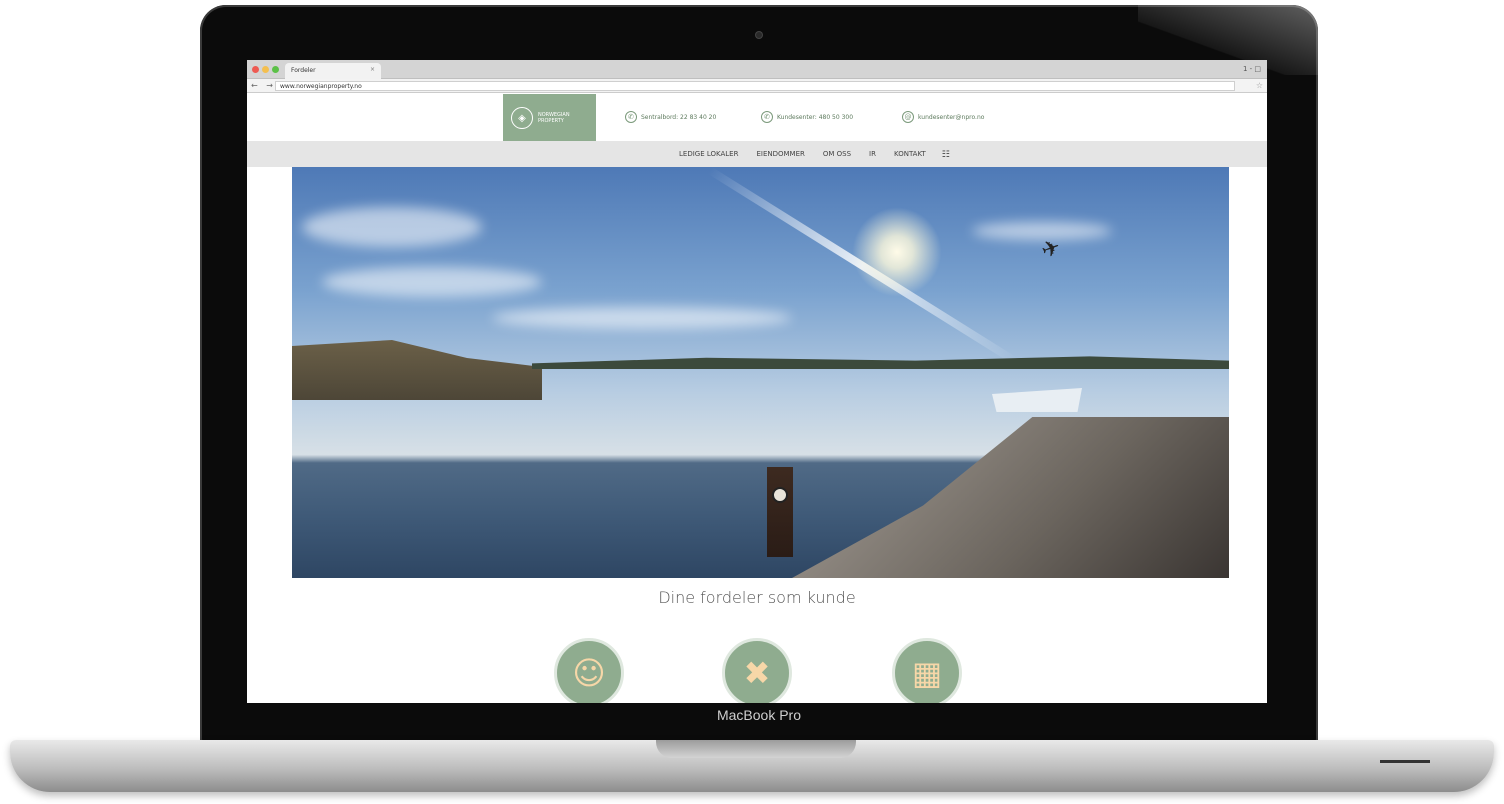  I want to click on bookmark-star-icon: ☆, so click(1259, 85).